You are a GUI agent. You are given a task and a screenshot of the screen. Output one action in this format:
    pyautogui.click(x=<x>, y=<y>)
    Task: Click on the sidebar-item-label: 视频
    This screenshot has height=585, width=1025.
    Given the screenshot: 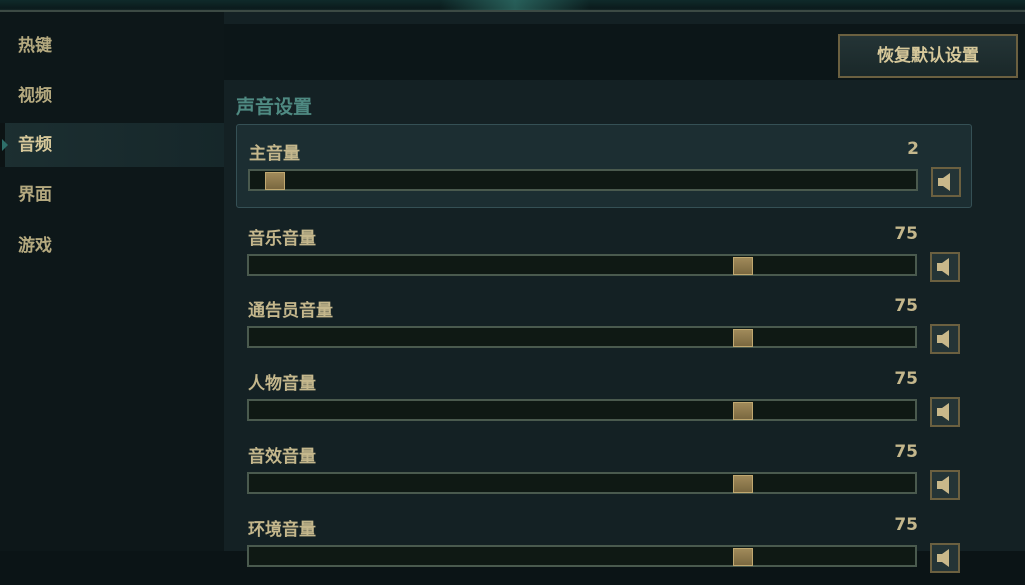 What is the action you would take?
    pyautogui.click(x=35, y=96)
    